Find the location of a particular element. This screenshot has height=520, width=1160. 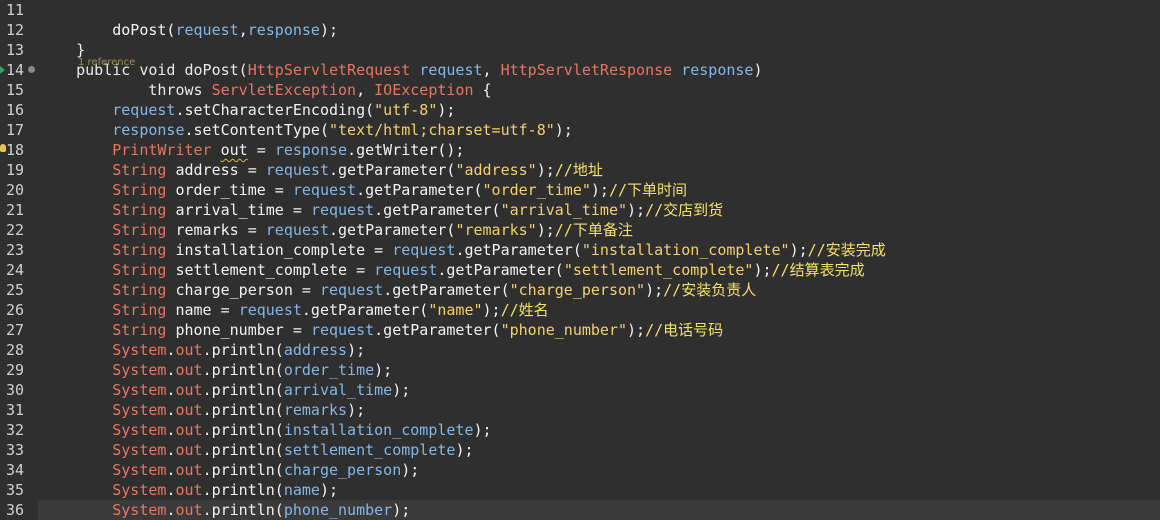

code-line-29: 29 System.out.println(order_time); is located at coordinates (580, 370).